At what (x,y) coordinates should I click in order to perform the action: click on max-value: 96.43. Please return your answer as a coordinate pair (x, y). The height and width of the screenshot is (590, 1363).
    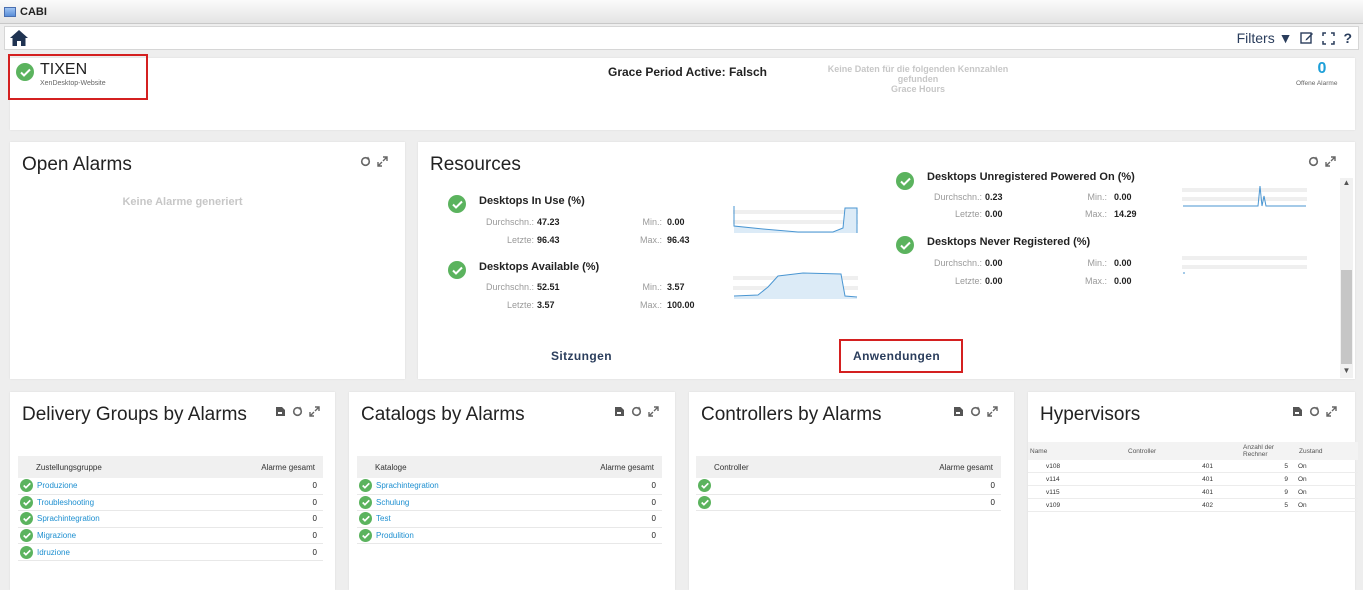
    Looking at the image, I should click on (678, 240).